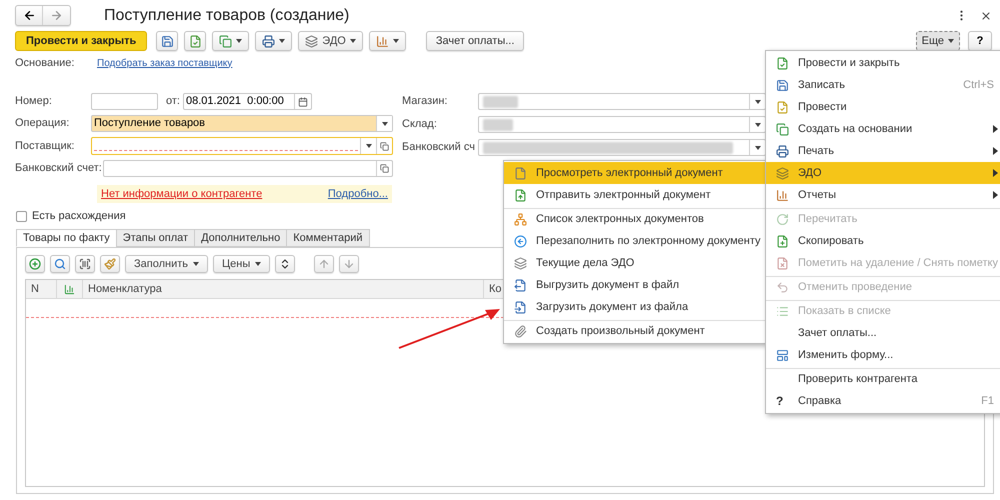 This screenshot has height=500, width=1000. Describe the element at coordinates (248, 168) in the screenshot. I see `bank-account-field` at that location.